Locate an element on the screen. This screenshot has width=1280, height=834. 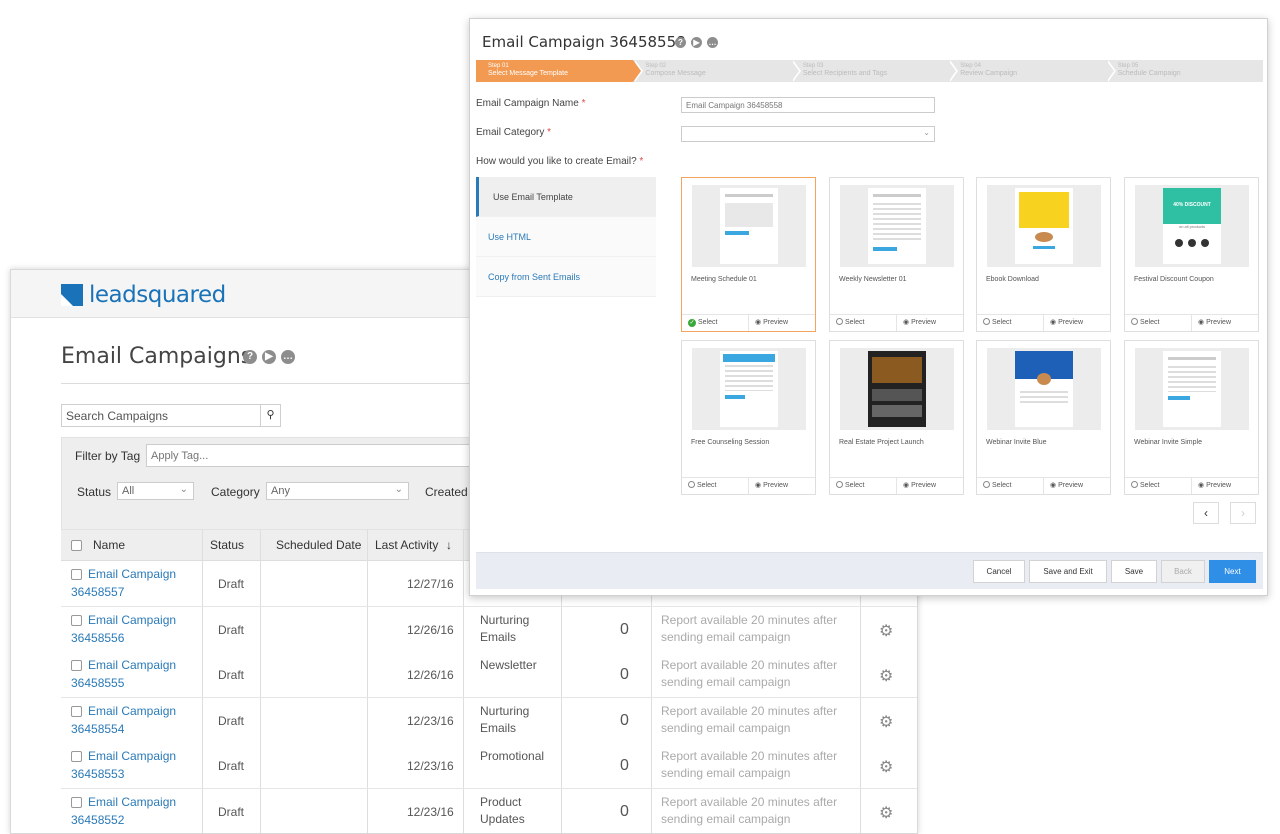
wizard-step-1: Step 01 Select Message Template is located at coordinates (560, 71).